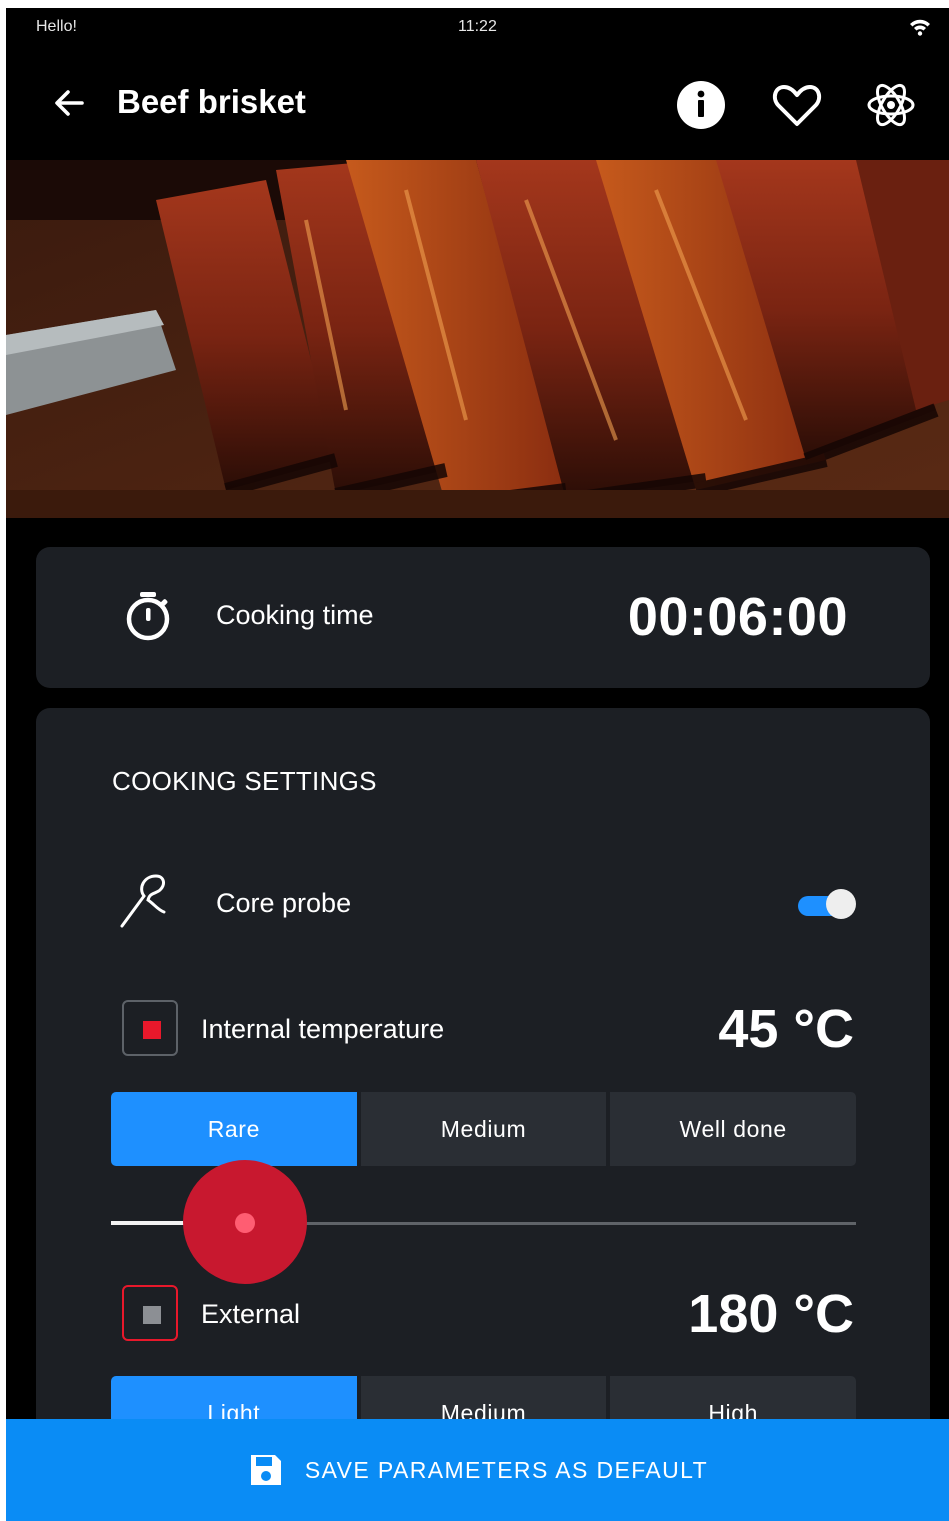 This screenshot has width=949, height=1521. Describe the element at coordinates (56, 26) in the screenshot. I see `status-greeting: Hello!` at that location.